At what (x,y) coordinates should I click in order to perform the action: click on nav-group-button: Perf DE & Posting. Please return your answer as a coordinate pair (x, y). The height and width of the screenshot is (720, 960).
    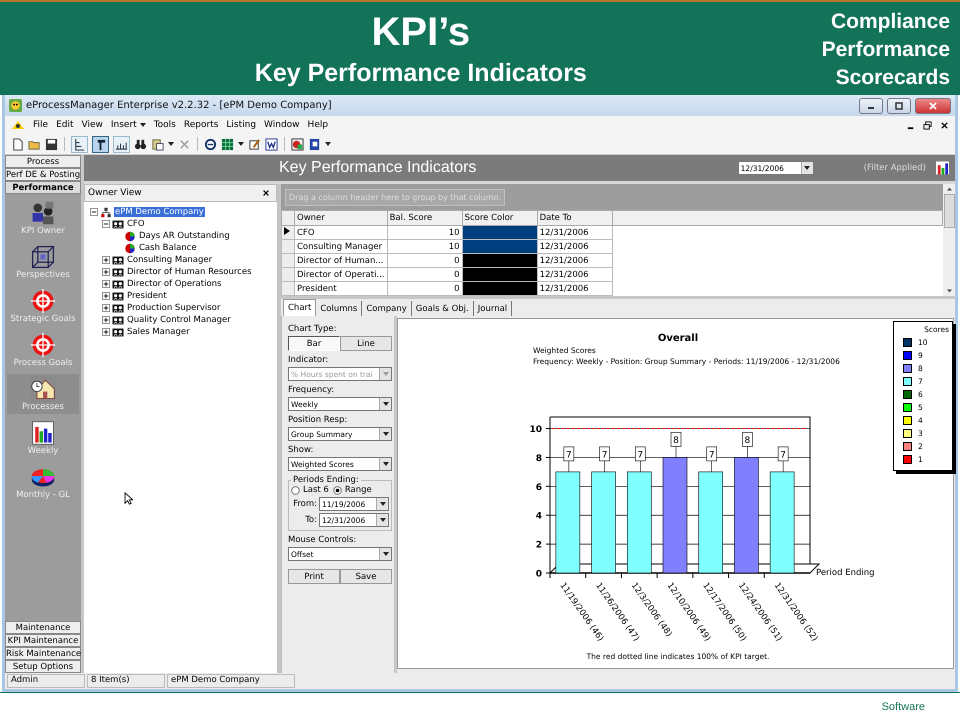
    Looking at the image, I should click on (43, 174).